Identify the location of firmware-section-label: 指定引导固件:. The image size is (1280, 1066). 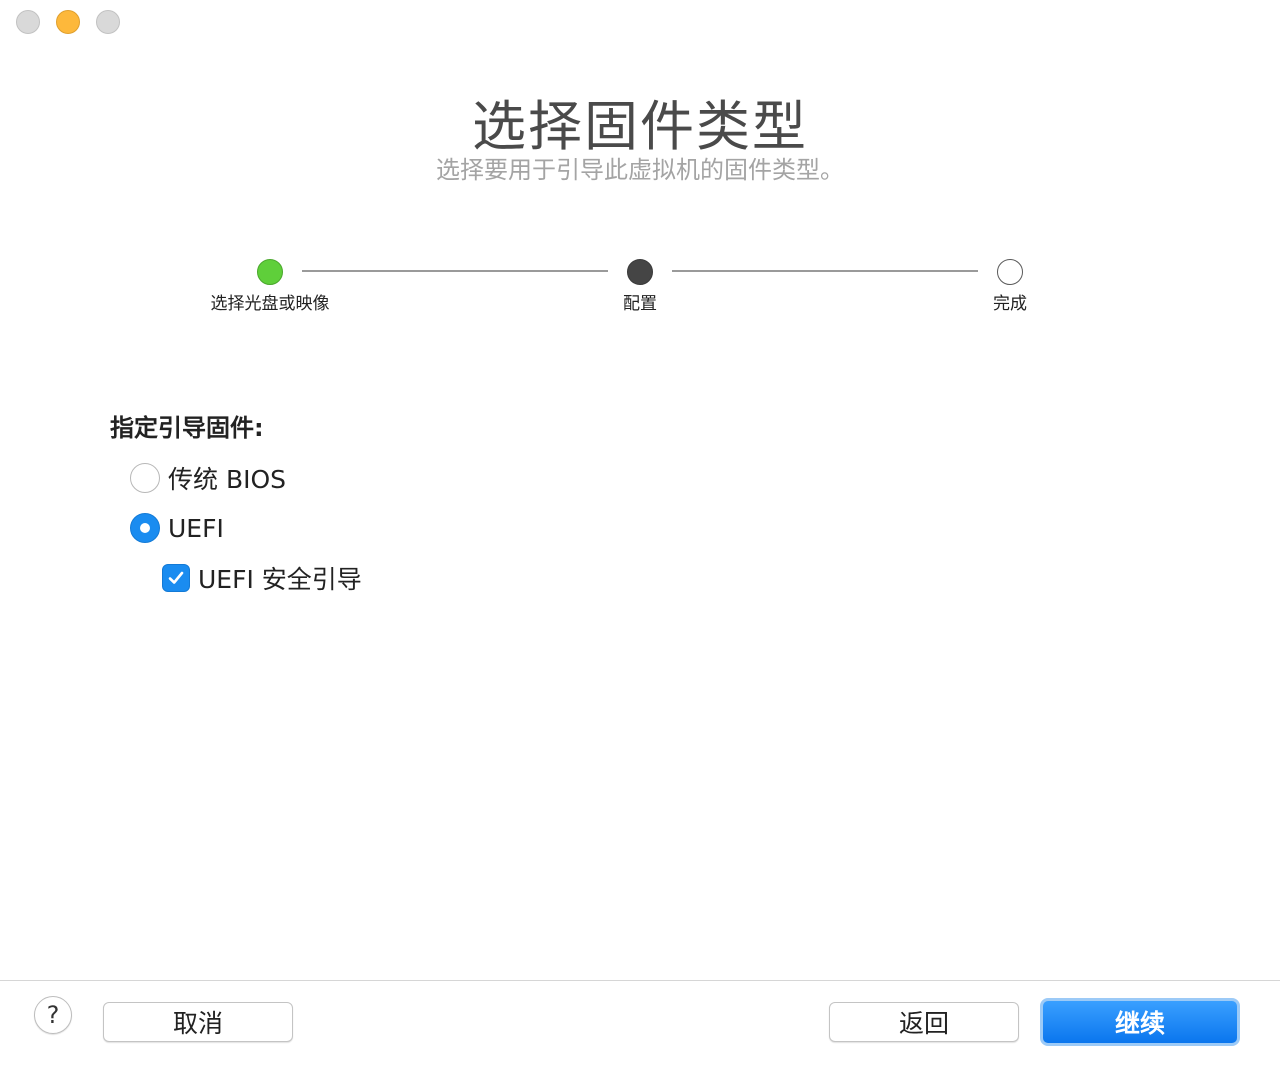
(187, 428).